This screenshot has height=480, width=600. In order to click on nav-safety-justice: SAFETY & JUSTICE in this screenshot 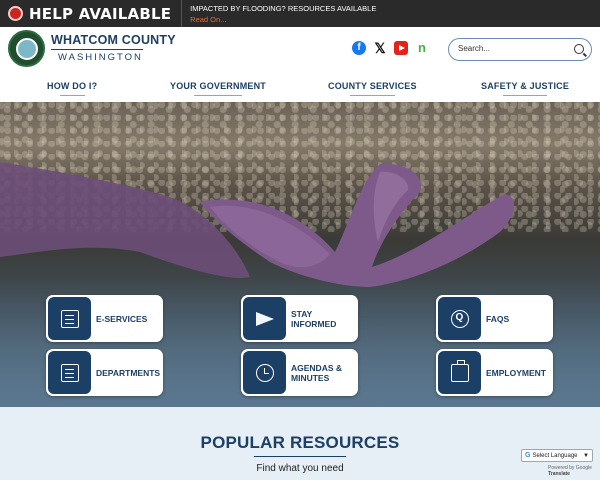, I will do `click(525, 88)`.